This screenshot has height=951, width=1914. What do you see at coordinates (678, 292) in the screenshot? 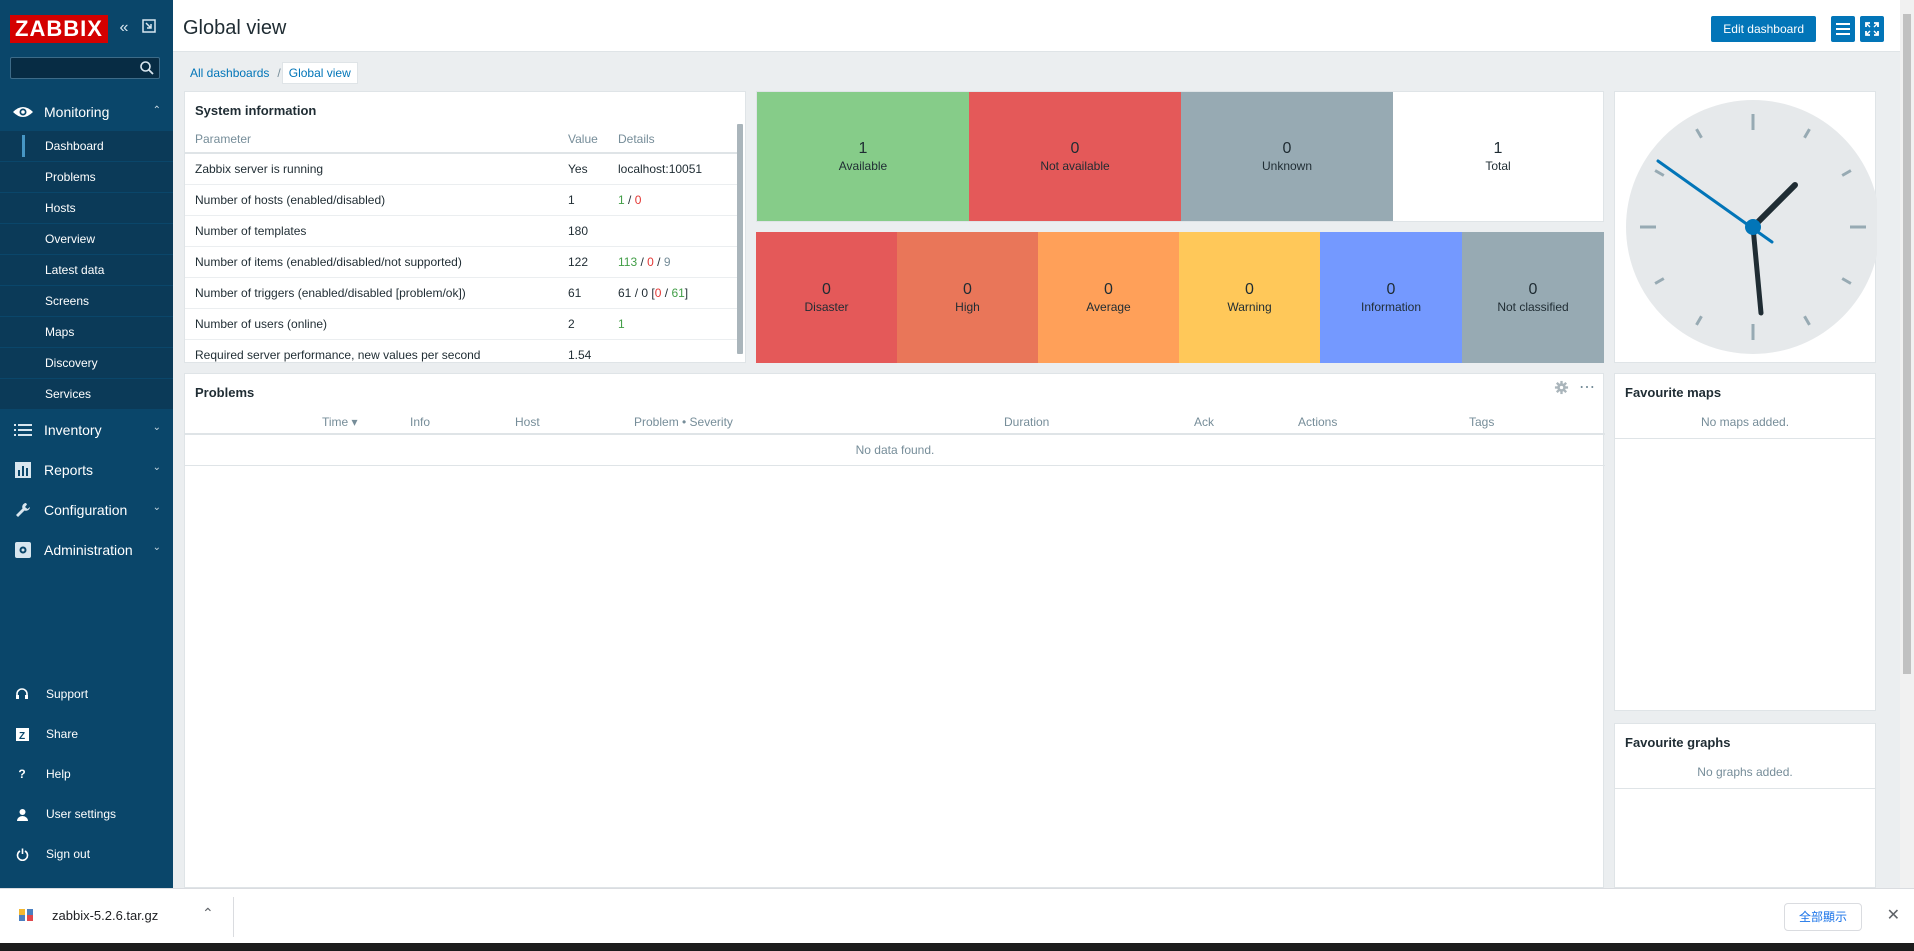
I see `details-ok: 61` at bounding box center [678, 292].